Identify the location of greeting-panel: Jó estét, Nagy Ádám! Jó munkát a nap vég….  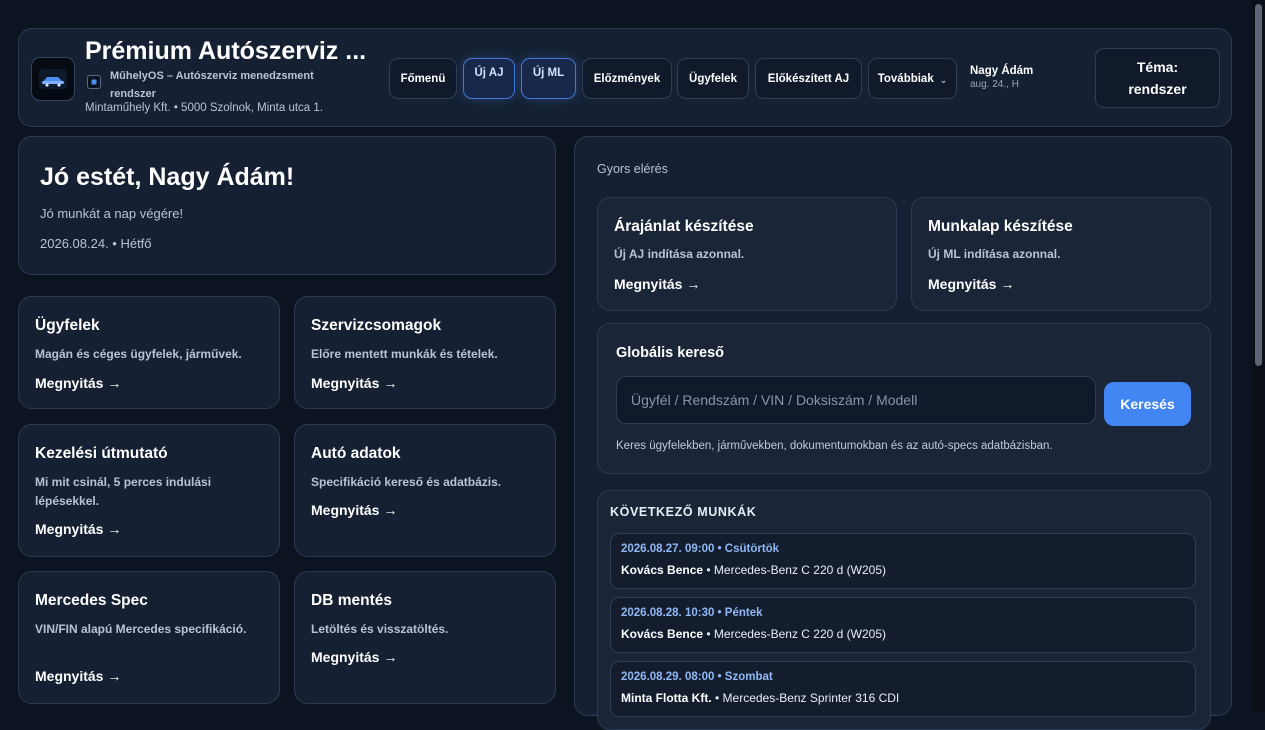
(287, 205).